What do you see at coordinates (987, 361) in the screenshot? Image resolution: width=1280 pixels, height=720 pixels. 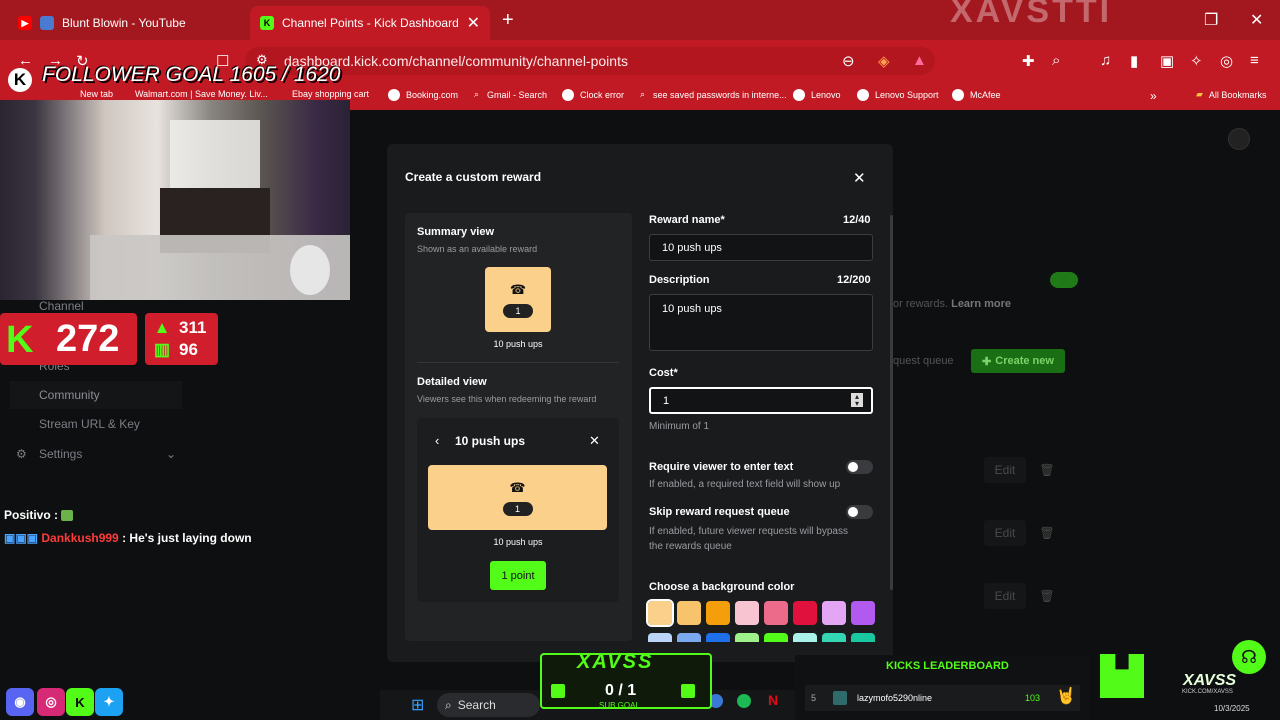 I see `plus-icon: ✚` at bounding box center [987, 361].